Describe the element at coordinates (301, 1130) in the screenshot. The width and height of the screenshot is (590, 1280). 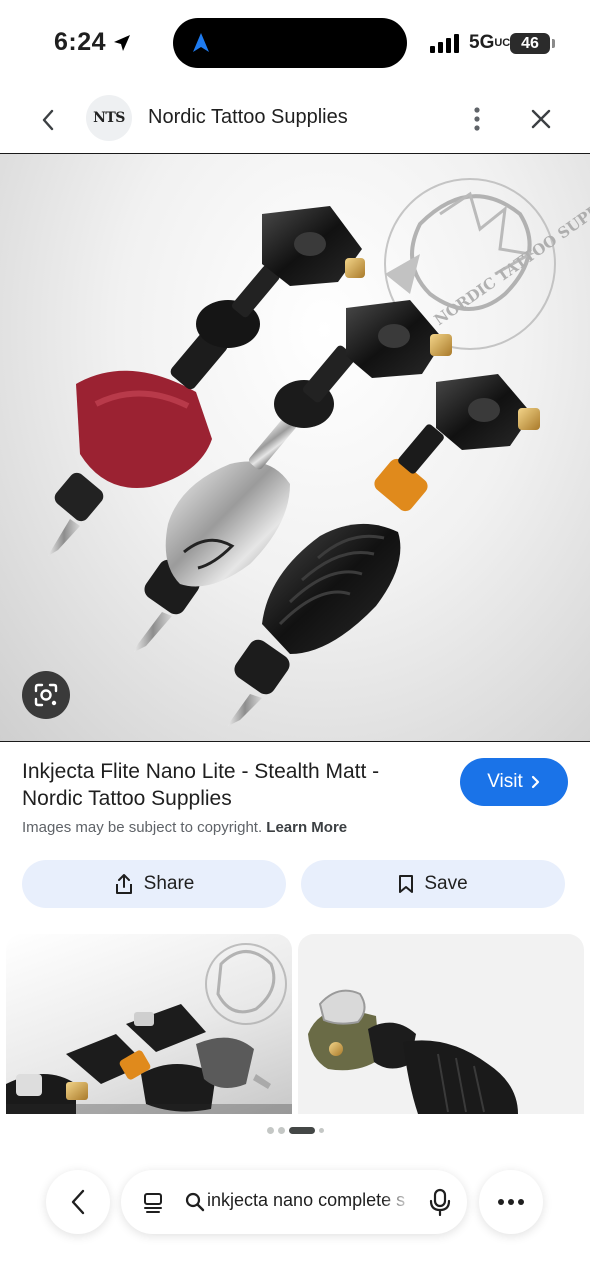
I see `pager-dot-active` at that location.